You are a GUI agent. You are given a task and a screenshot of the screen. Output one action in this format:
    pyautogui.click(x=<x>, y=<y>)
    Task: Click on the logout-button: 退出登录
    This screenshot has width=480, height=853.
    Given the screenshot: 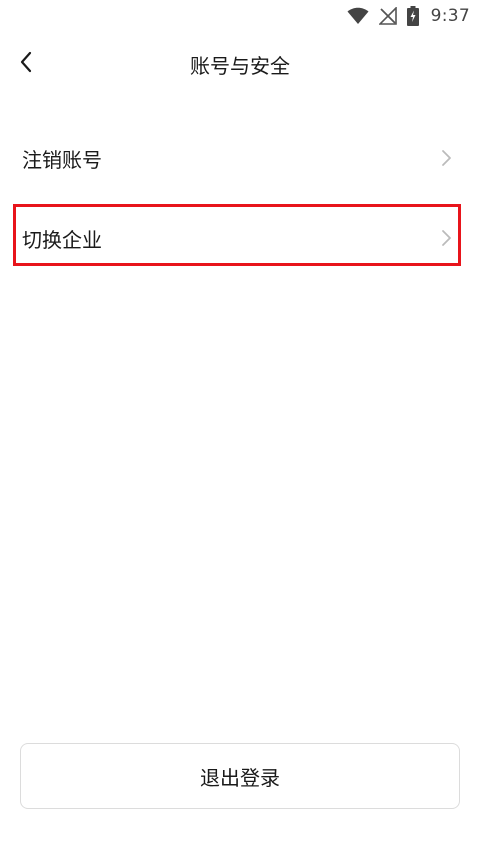 What is the action you would take?
    pyautogui.click(x=240, y=776)
    